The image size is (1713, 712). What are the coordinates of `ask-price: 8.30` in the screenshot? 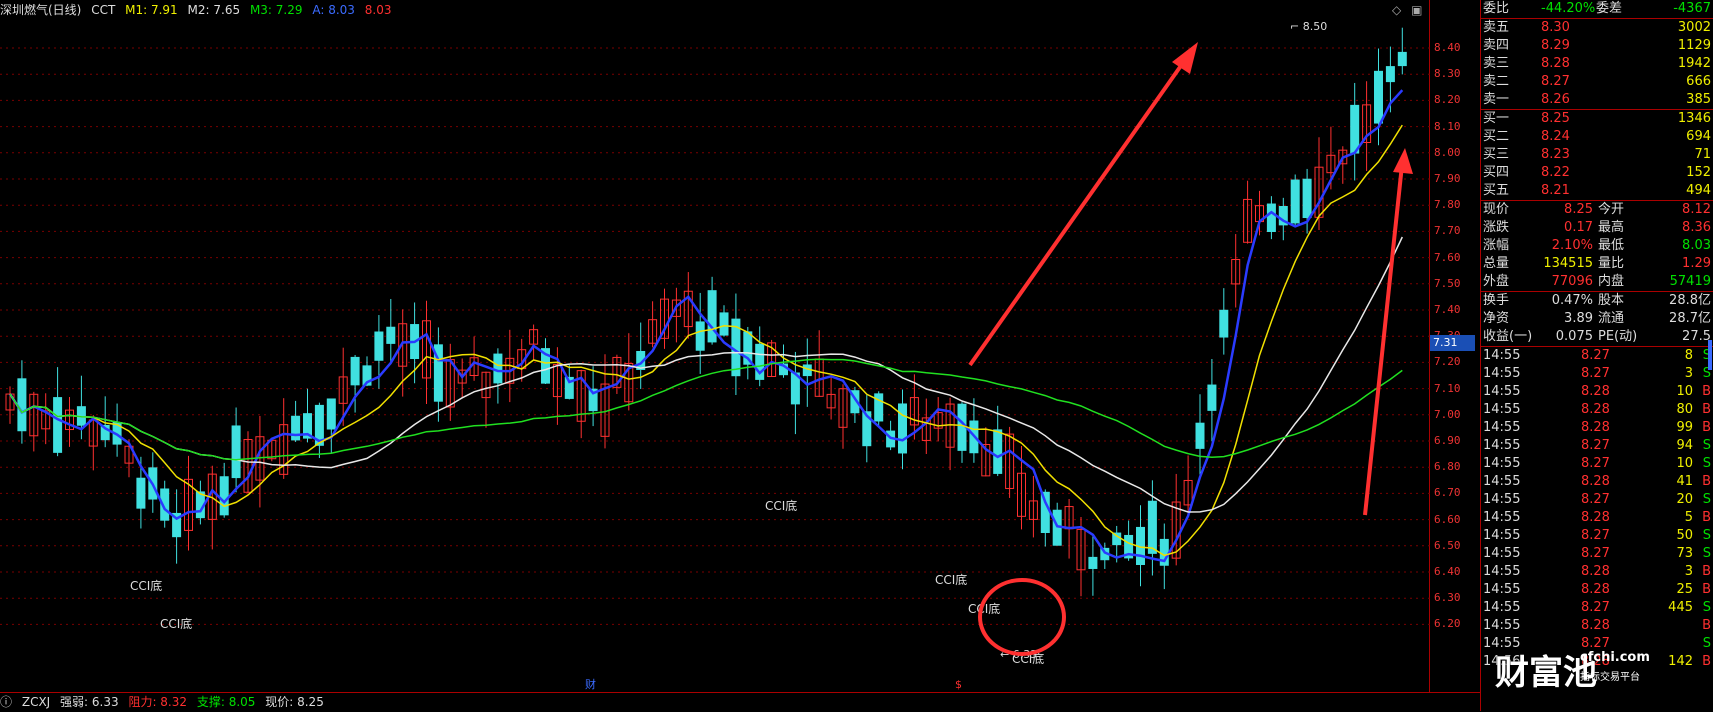 It's located at (1555, 27).